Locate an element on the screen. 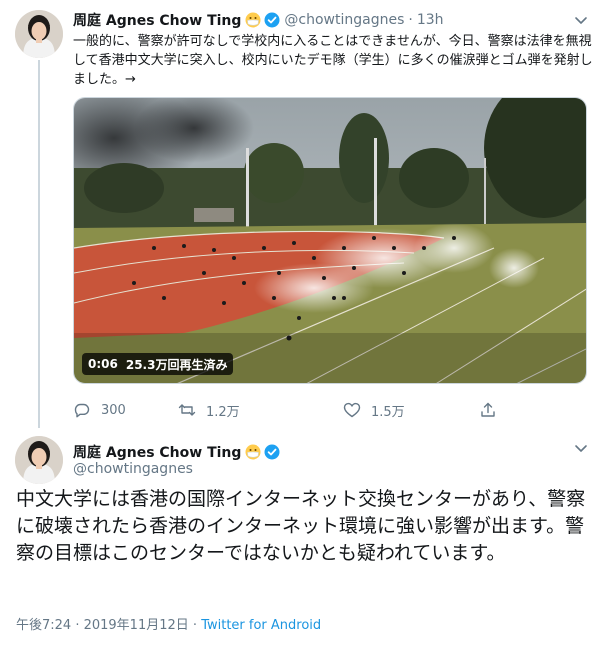 The height and width of the screenshot is (645, 603). share-icon is located at coordinates (488, 409).